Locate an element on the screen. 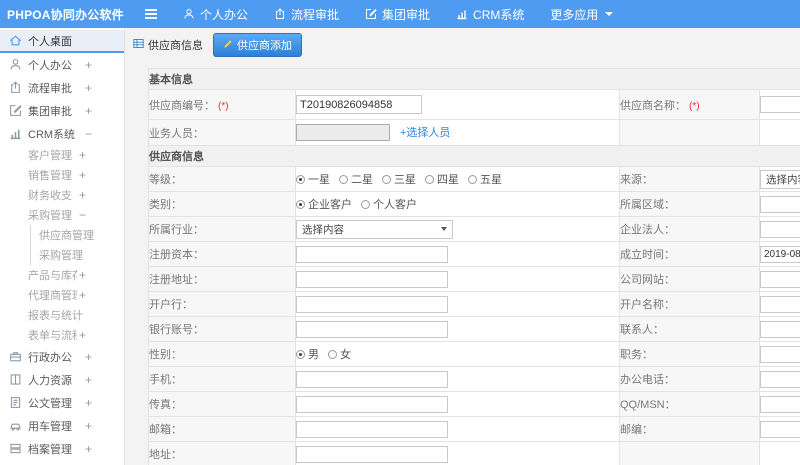  website-input is located at coordinates (780, 279).